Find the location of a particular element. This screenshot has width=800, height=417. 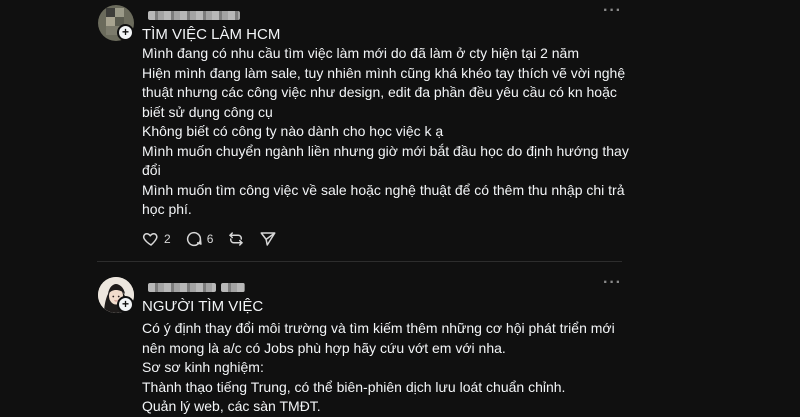

send-icon is located at coordinates (268, 239).